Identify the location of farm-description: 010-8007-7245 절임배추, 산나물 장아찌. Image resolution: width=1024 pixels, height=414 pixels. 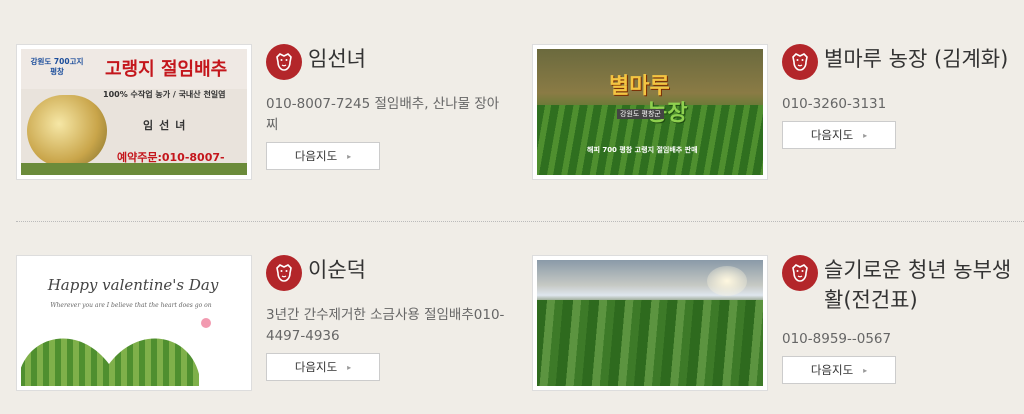
(383, 114).